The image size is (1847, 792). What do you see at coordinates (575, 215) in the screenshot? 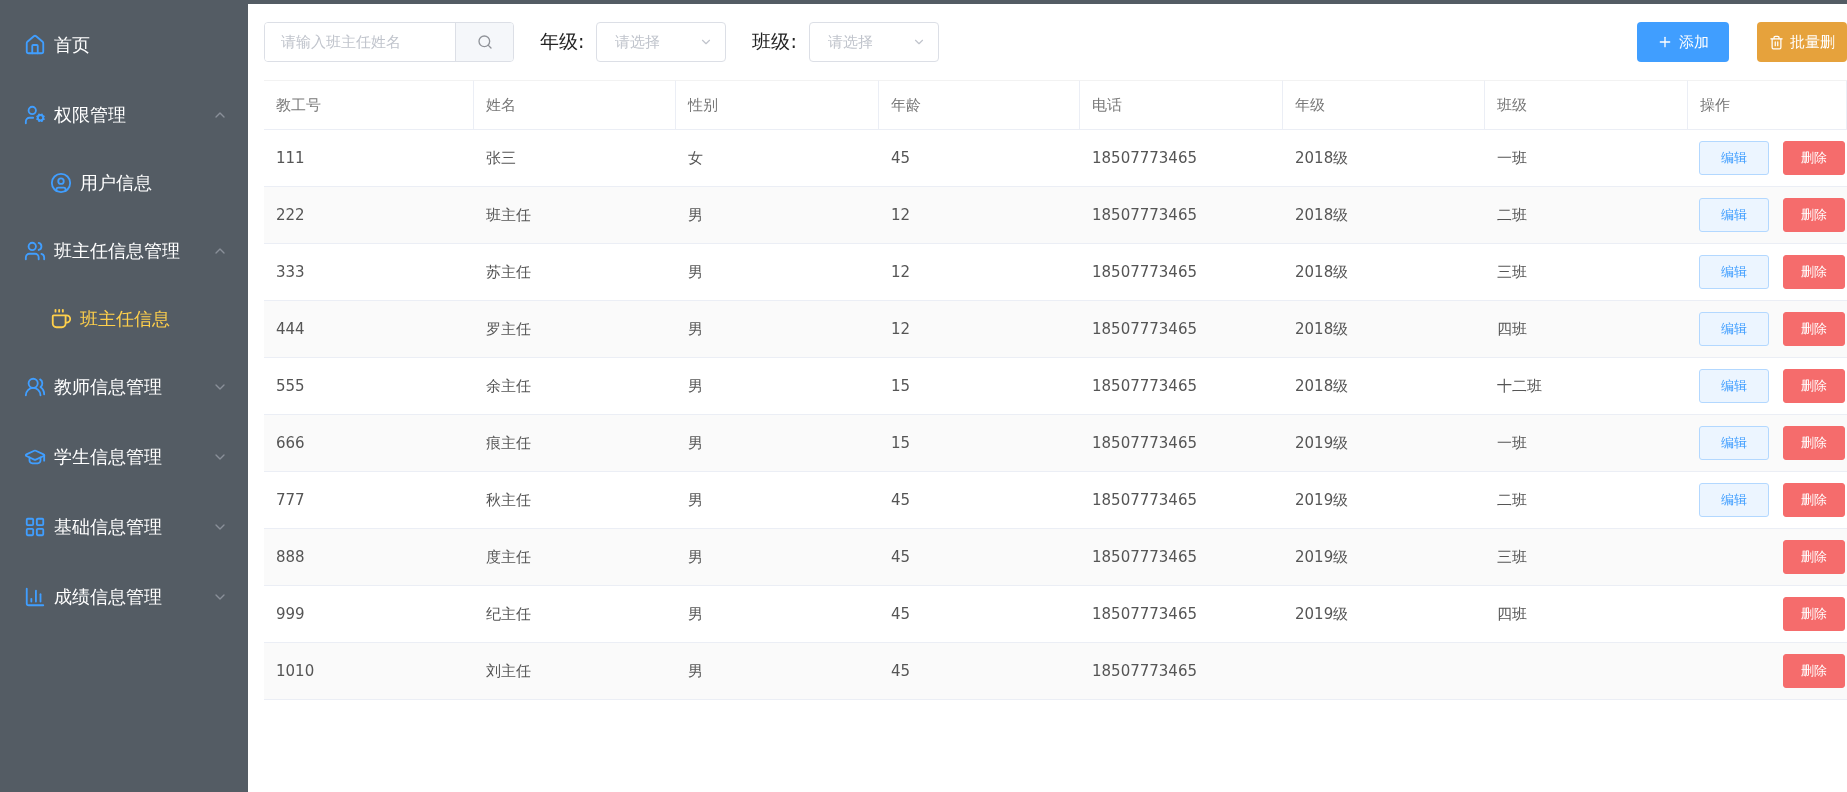
I see `table-cell: 班主任` at bounding box center [575, 215].